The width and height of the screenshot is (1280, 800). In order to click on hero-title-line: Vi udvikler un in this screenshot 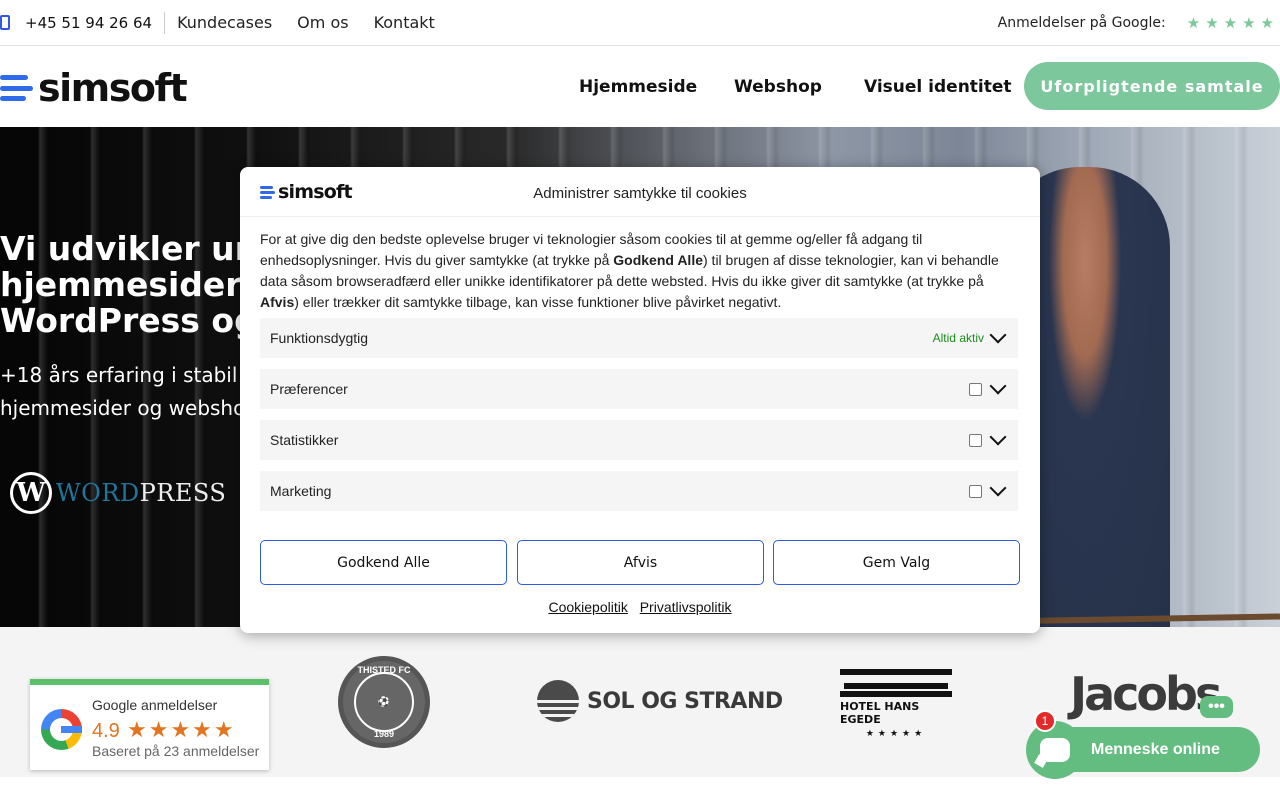, I will do `click(120, 249)`.